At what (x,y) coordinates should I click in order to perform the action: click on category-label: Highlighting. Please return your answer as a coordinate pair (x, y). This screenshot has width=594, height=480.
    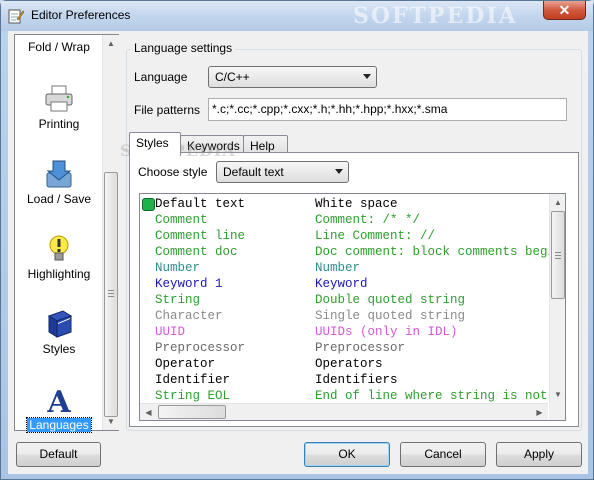
    Looking at the image, I should click on (59, 274).